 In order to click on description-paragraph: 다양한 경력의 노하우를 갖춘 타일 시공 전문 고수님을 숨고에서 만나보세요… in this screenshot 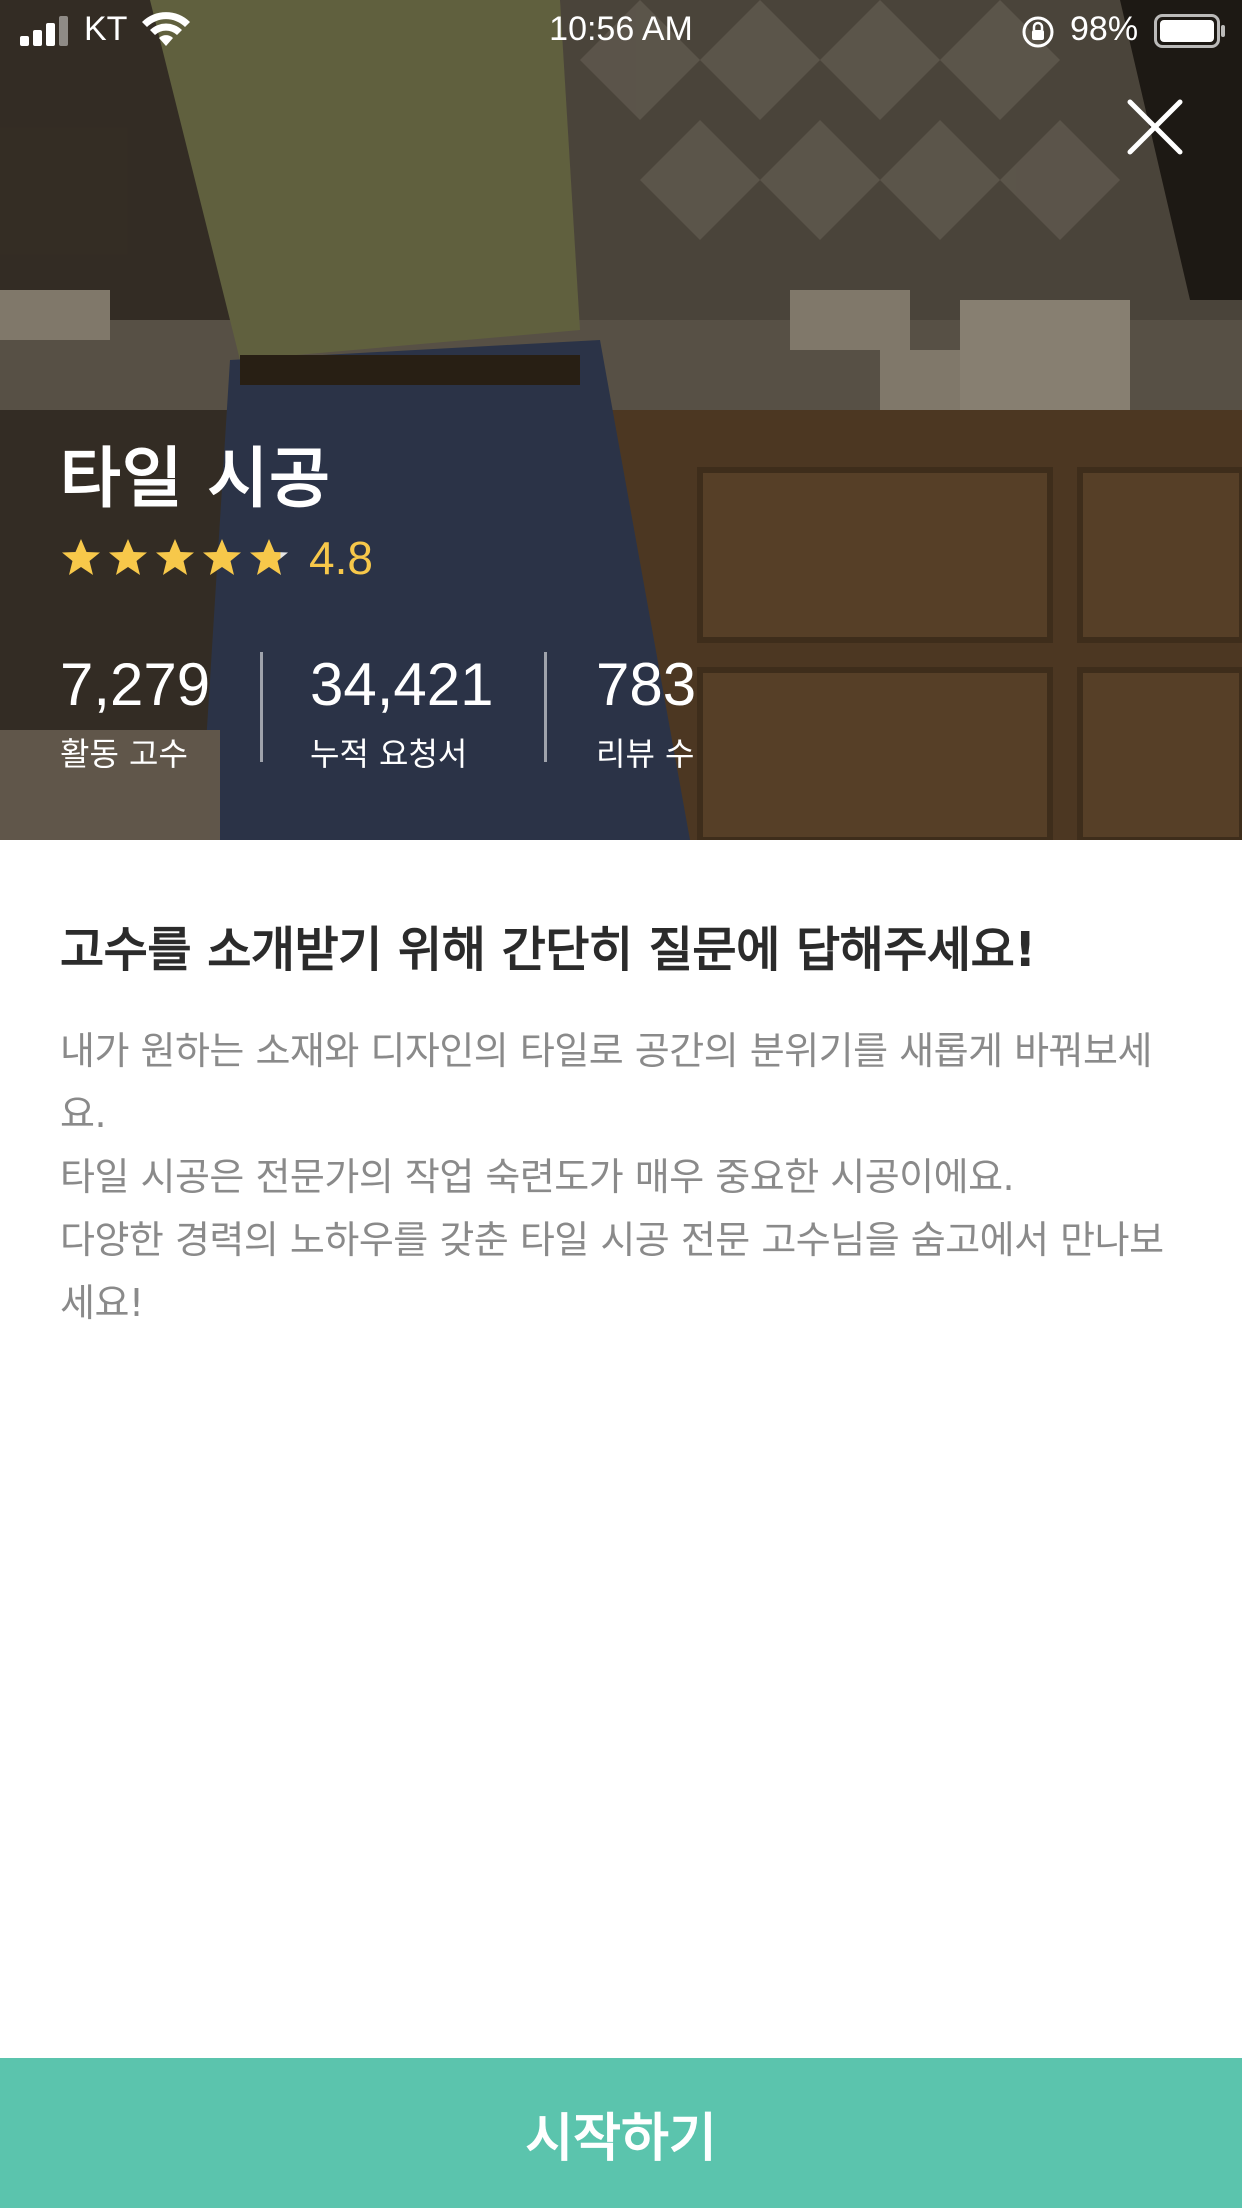, I will do `click(612, 1271)`.